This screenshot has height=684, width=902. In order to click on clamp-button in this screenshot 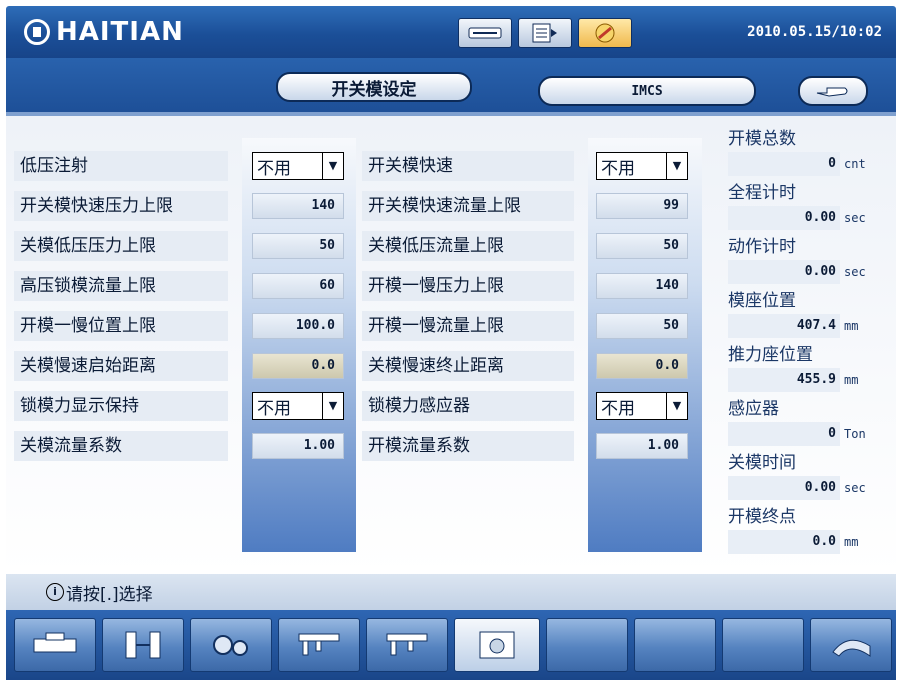, I will do `click(143, 645)`.